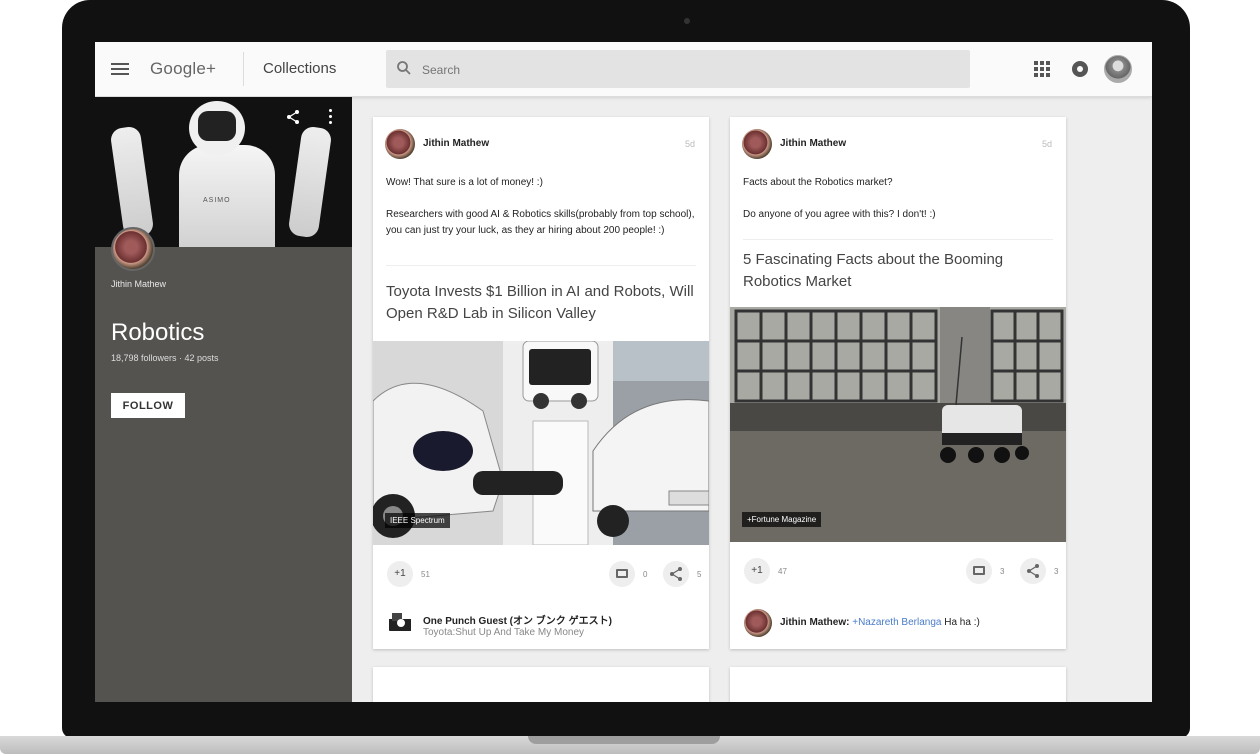 Image resolution: width=1260 pixels, height=754 pixels. I want to click on more-options-icon, so click(331, 117).